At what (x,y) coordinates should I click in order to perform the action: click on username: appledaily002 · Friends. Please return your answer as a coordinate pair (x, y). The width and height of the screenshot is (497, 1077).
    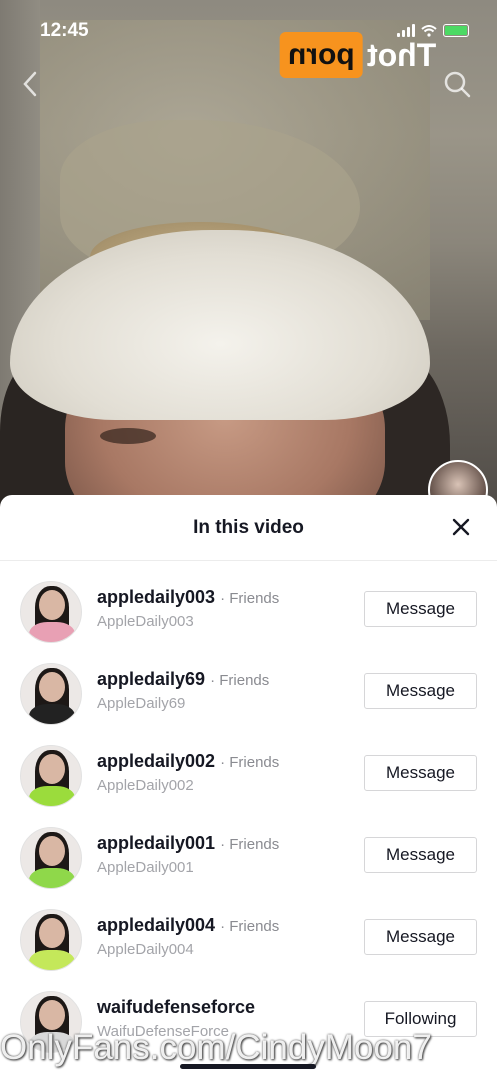
    Looking at the image, I should click on (188, 761).